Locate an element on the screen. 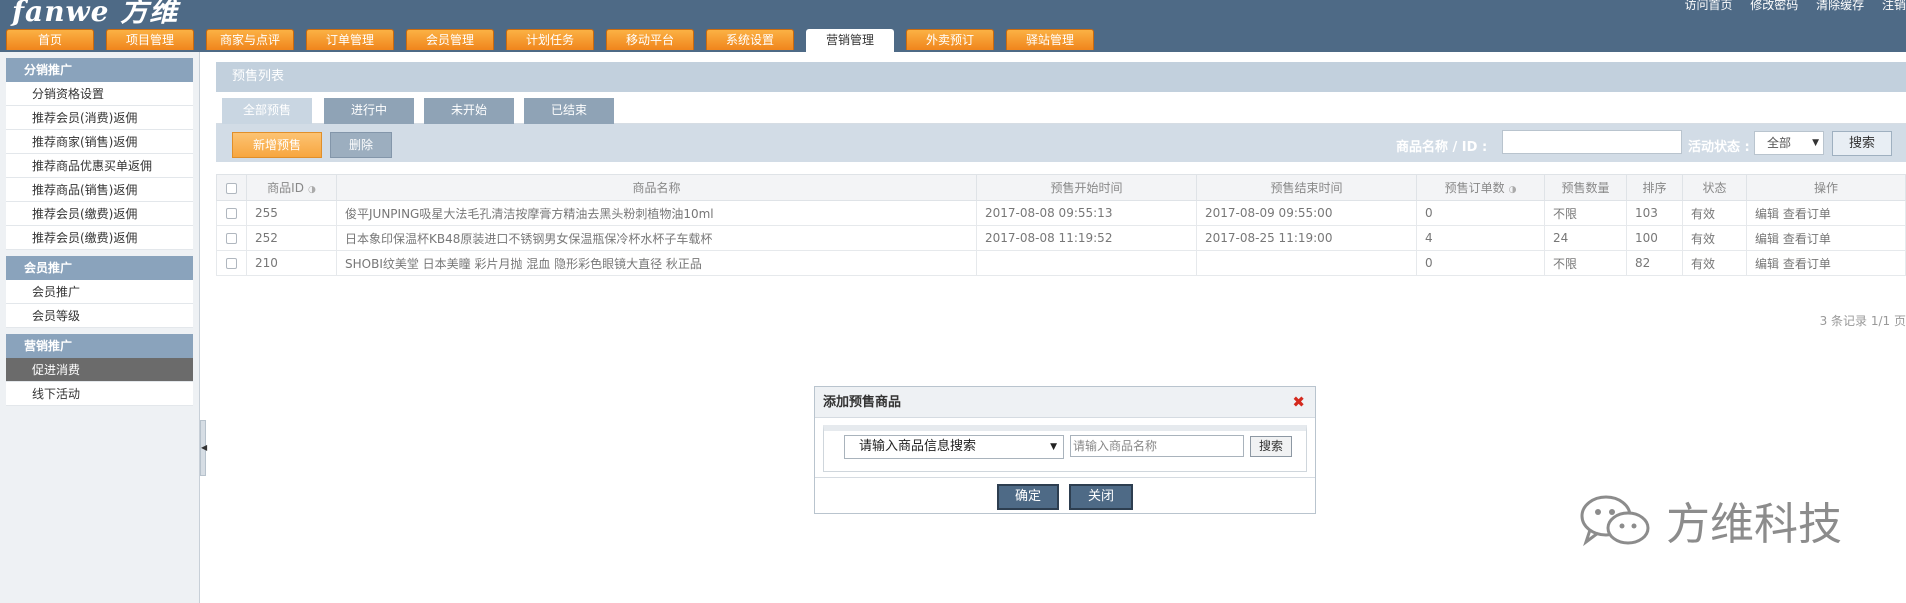 This screenshot has width=1906, height=603. top-links: 访问首页 修改密码 清除缓存 注销 is located at coordinates (1788, 6).